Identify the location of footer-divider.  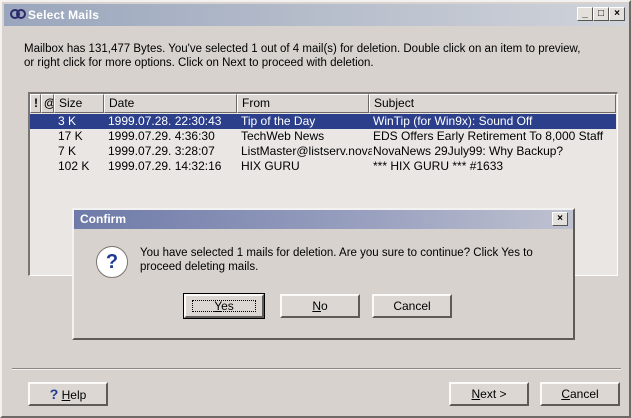
(316, 369).